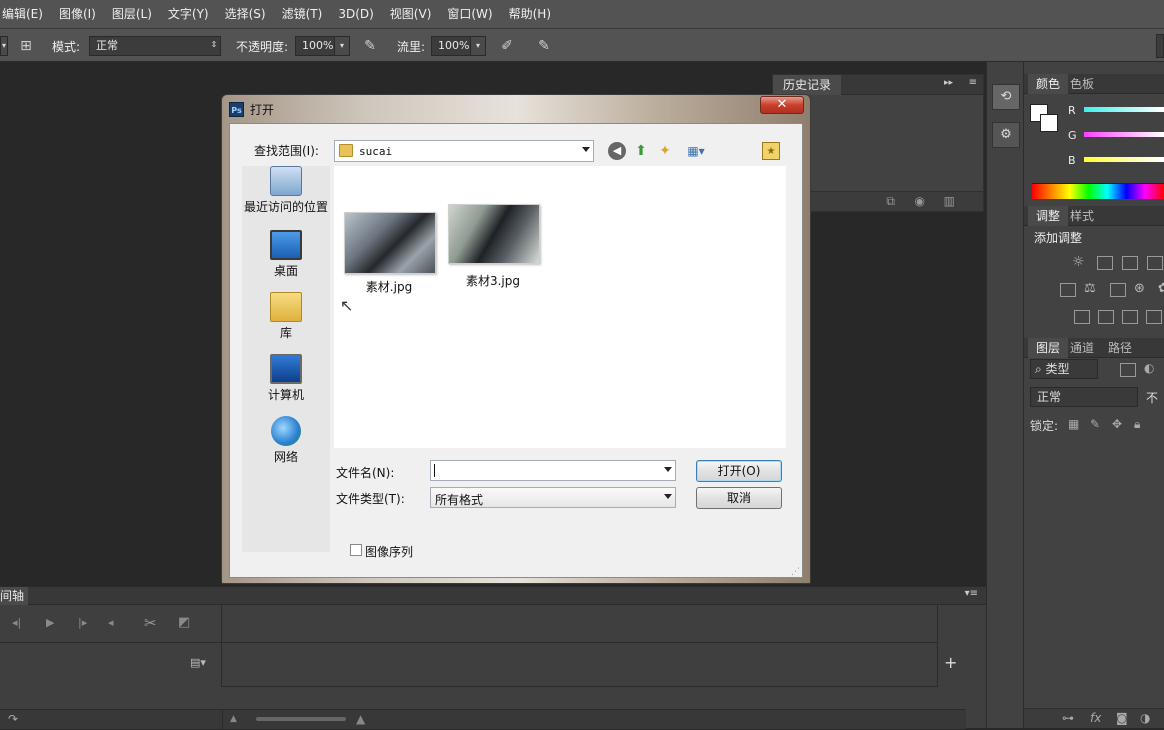 The width and height of the screenshot is (1164, 730). I want to click on menu-image: 图像(I), so click(77, 14).